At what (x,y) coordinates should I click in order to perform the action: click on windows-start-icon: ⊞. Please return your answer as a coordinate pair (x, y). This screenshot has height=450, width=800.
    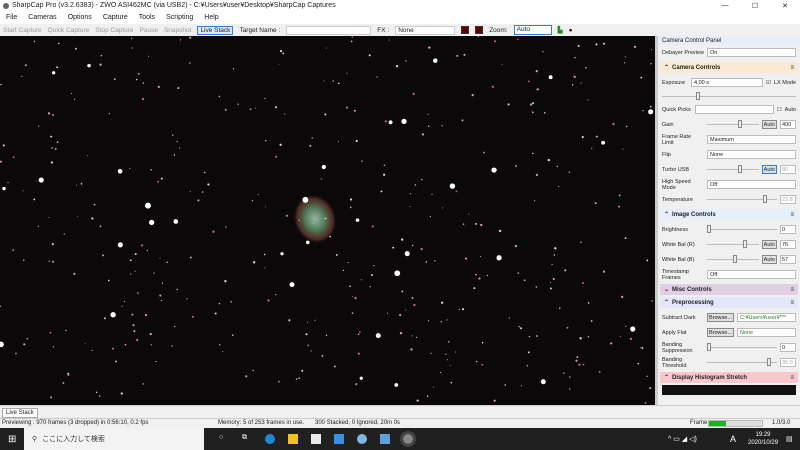
    Looking at the image, I should click on (12, 439).